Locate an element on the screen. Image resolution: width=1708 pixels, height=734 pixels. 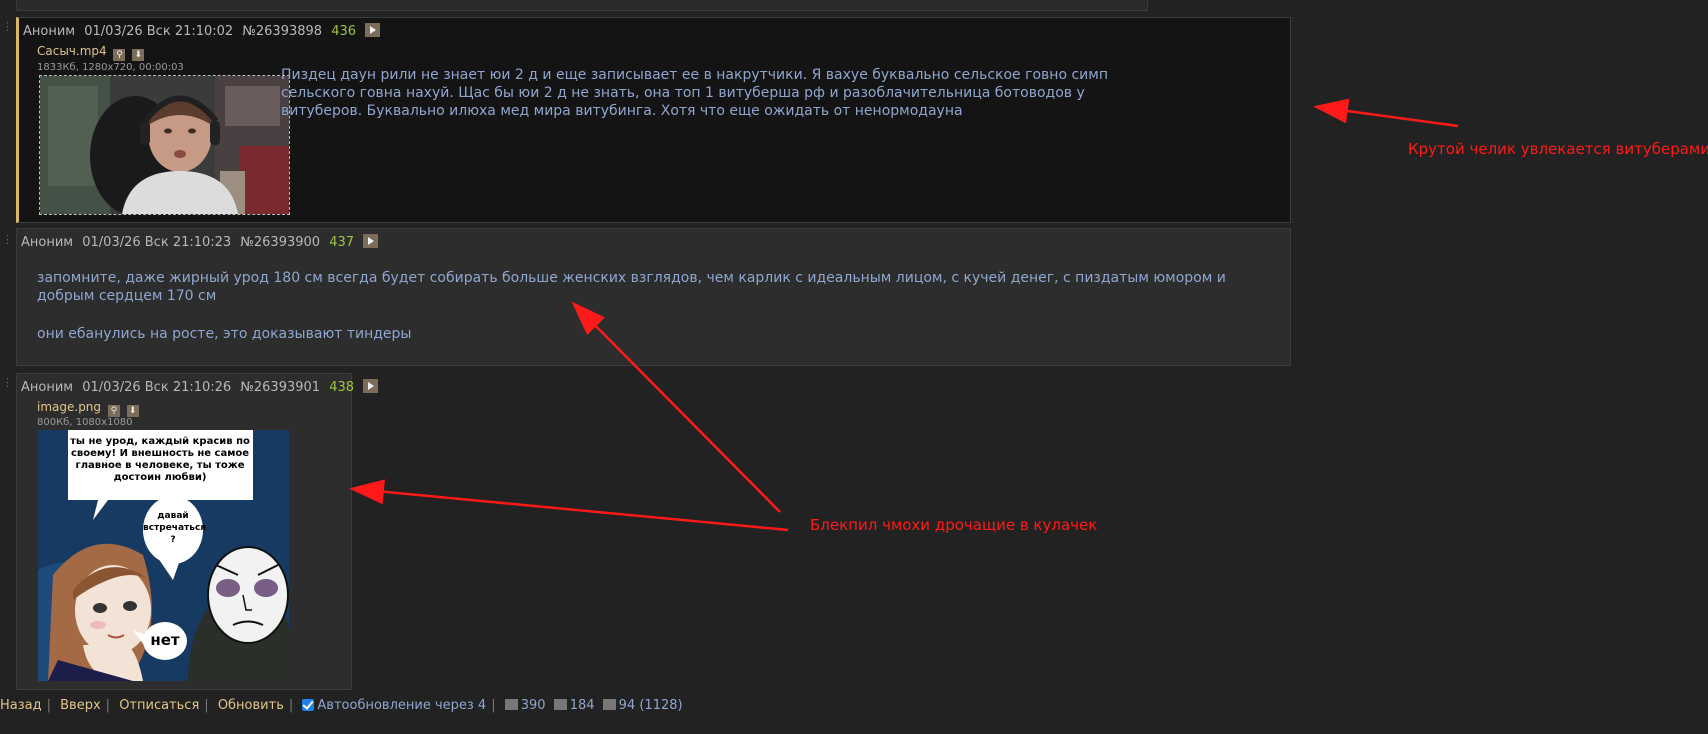
autorefresh-checkbox is located at coordinates (308, 705).